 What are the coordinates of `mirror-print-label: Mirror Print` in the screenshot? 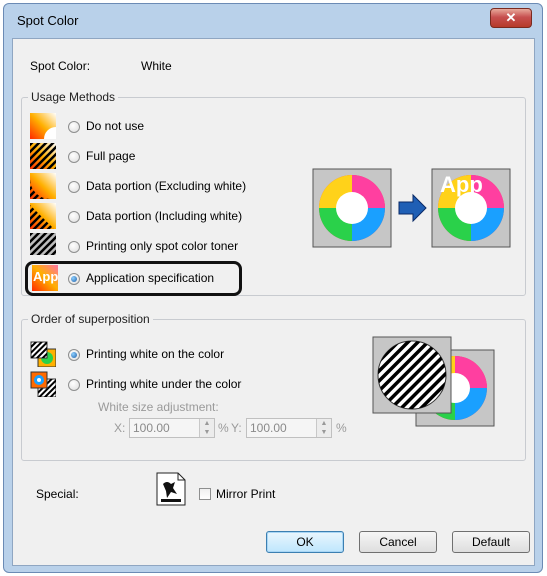 It's located at (246, 494).